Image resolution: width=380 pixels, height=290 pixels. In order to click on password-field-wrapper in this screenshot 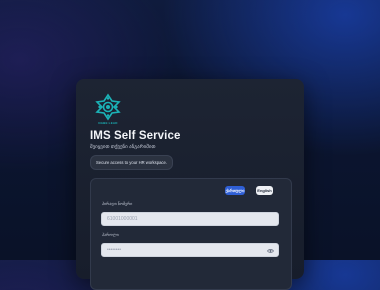, I will do `click(190, 250)`.